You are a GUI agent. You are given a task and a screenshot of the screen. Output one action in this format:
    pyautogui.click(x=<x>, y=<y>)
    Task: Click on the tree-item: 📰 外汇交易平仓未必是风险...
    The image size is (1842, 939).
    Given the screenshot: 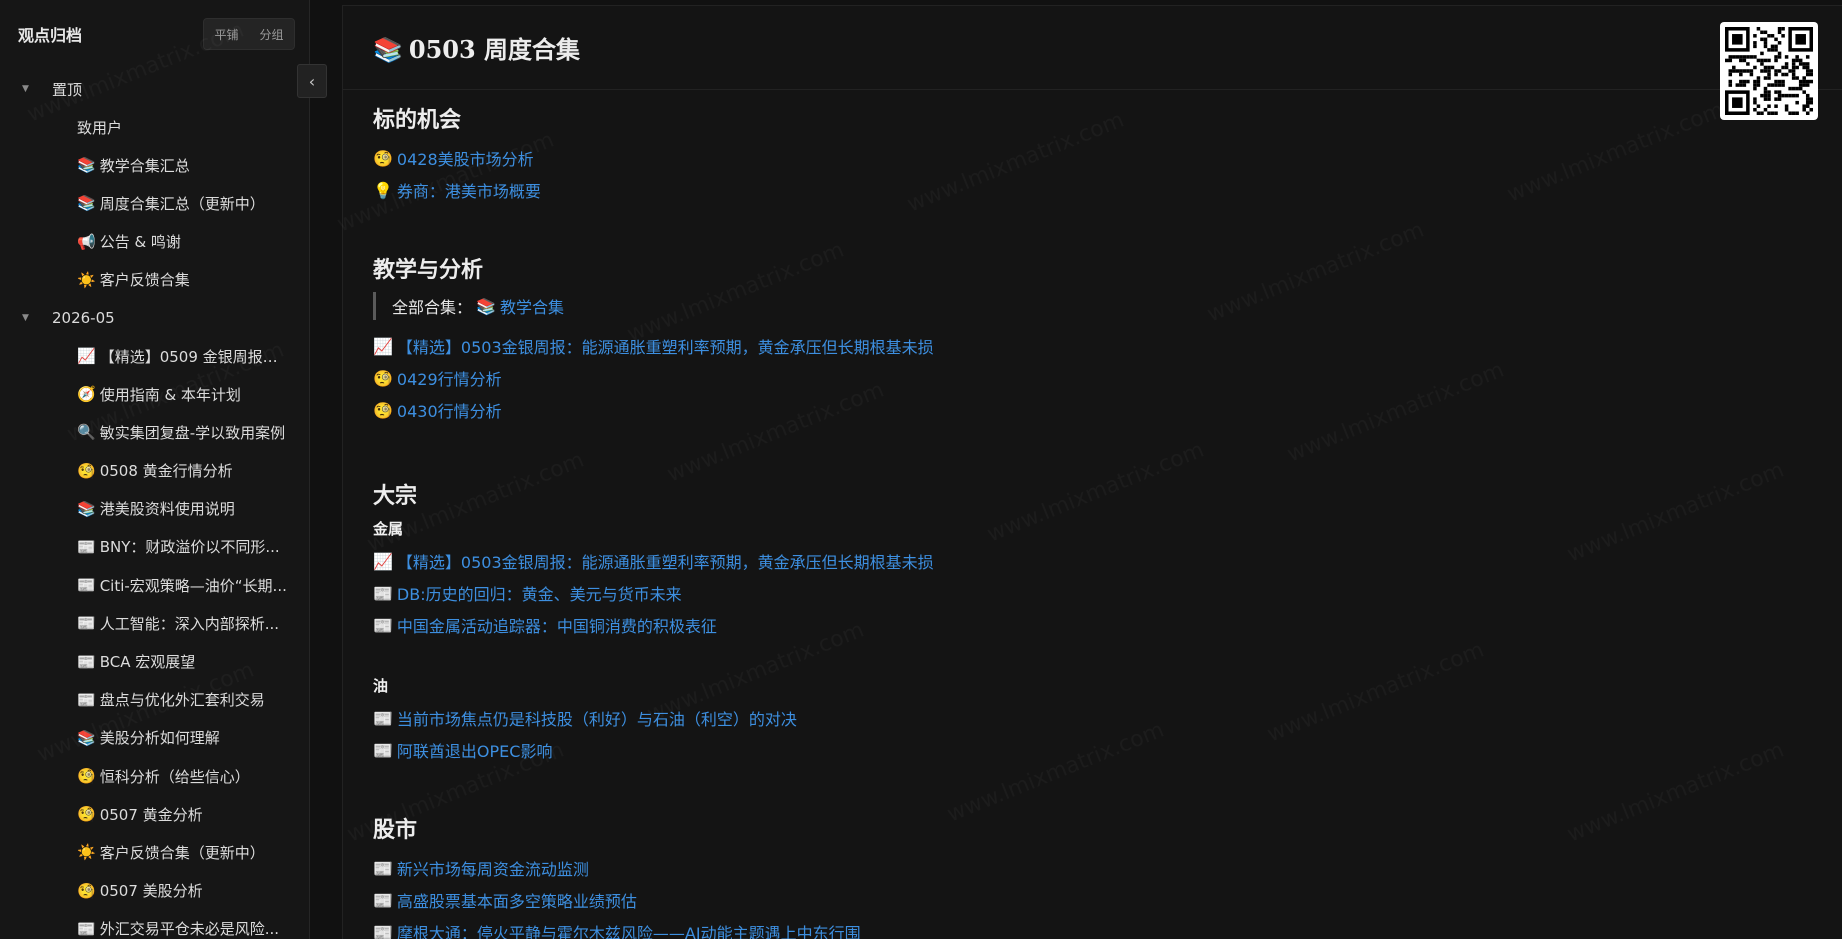 What is the action you would take?
    pyautogui.click(x=154, y=924)
    